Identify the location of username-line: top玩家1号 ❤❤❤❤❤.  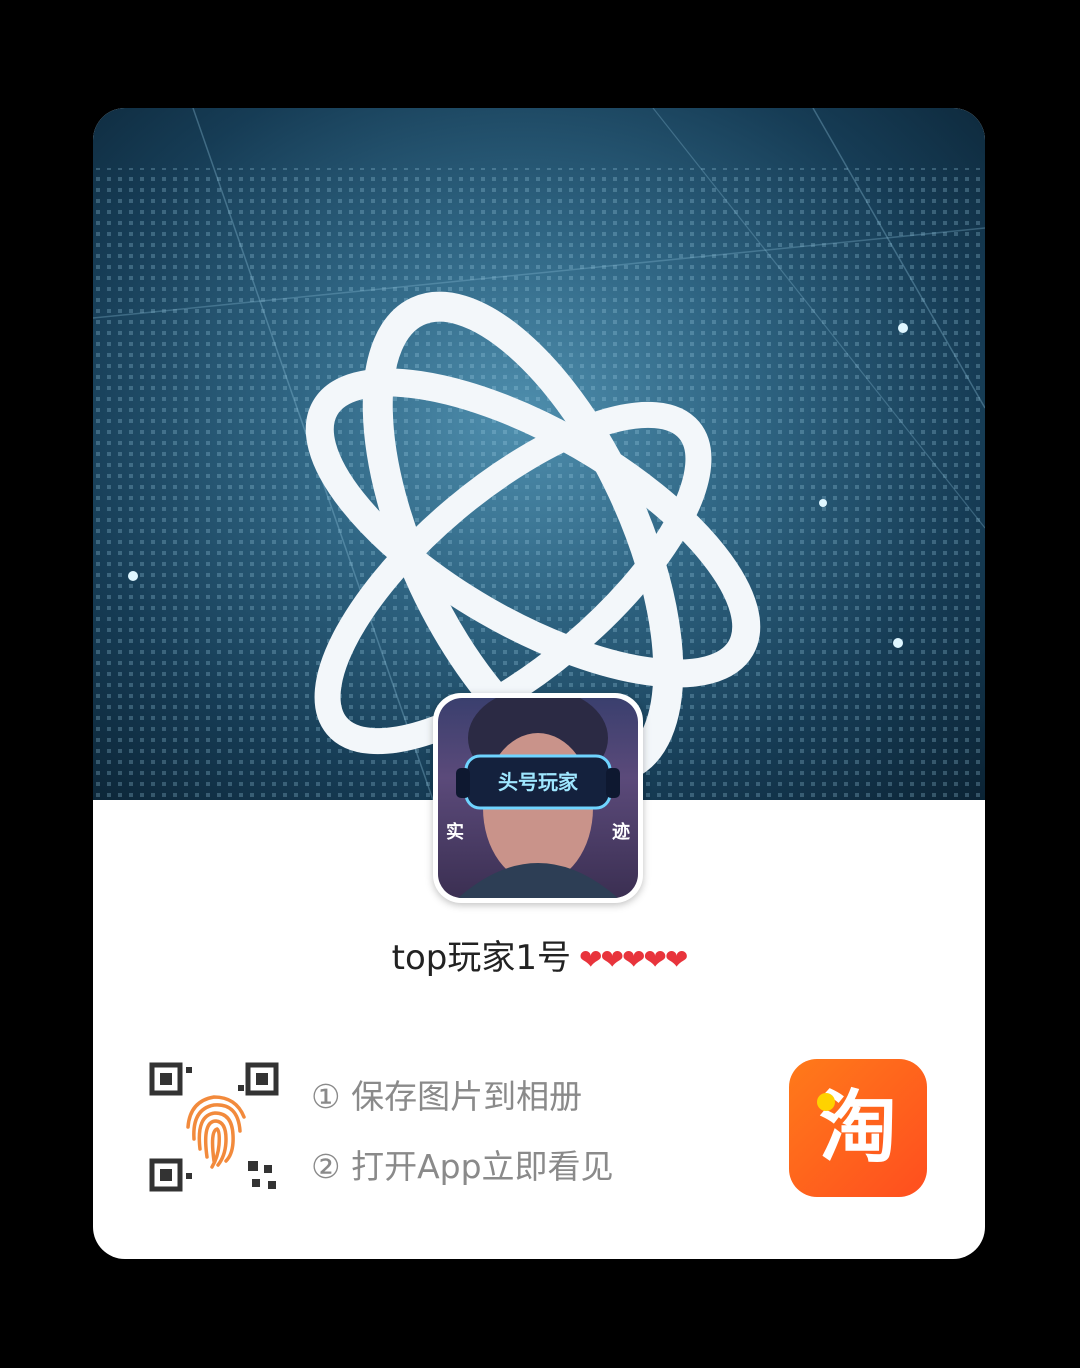
(539, 959).